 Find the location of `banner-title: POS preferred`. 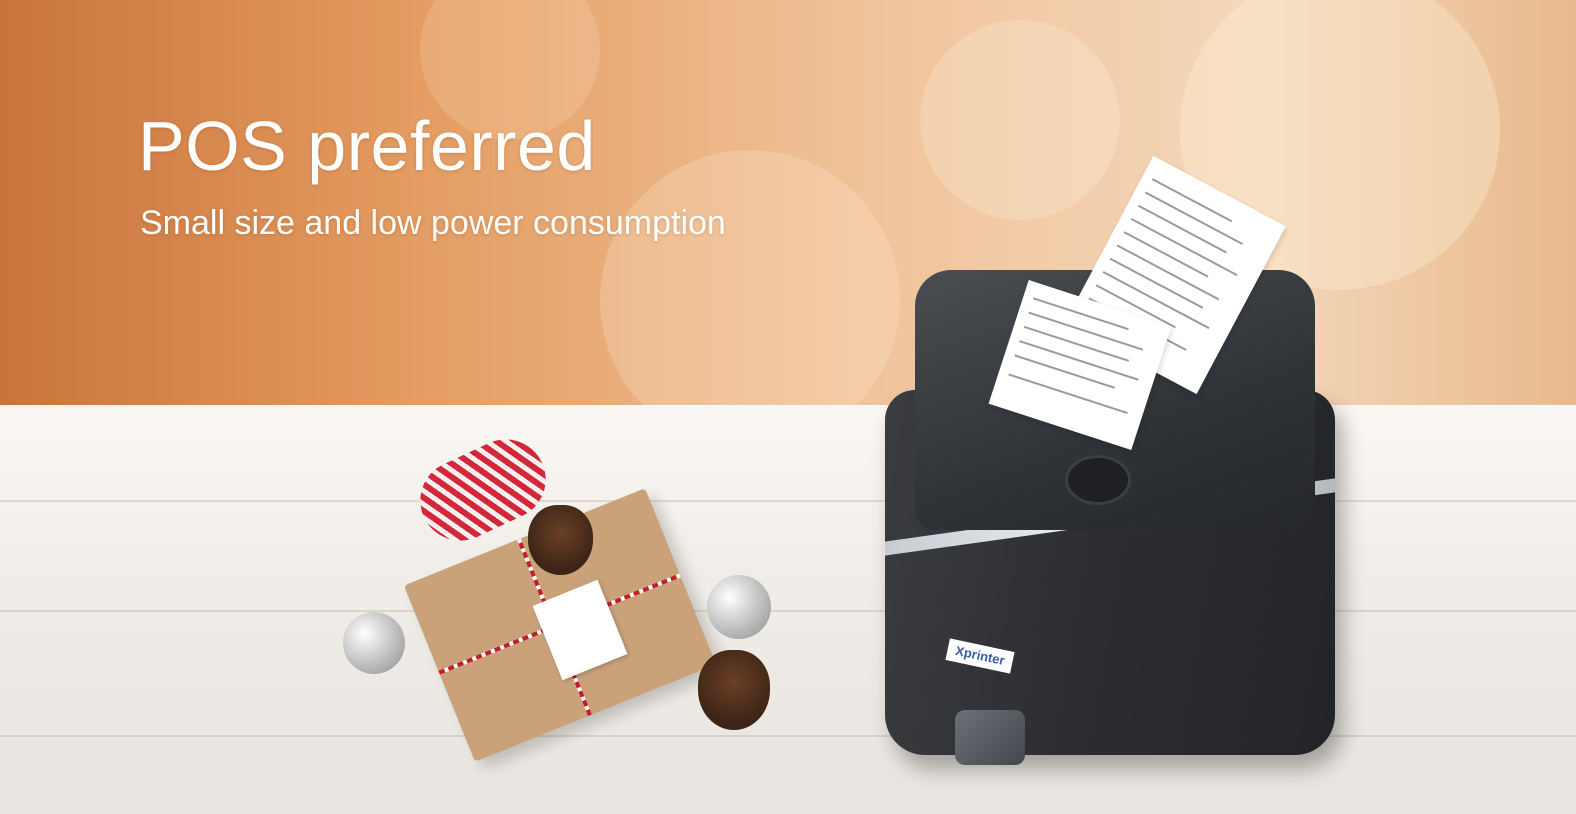

banner-title: POS preferred is located at coordinates (367, 146).